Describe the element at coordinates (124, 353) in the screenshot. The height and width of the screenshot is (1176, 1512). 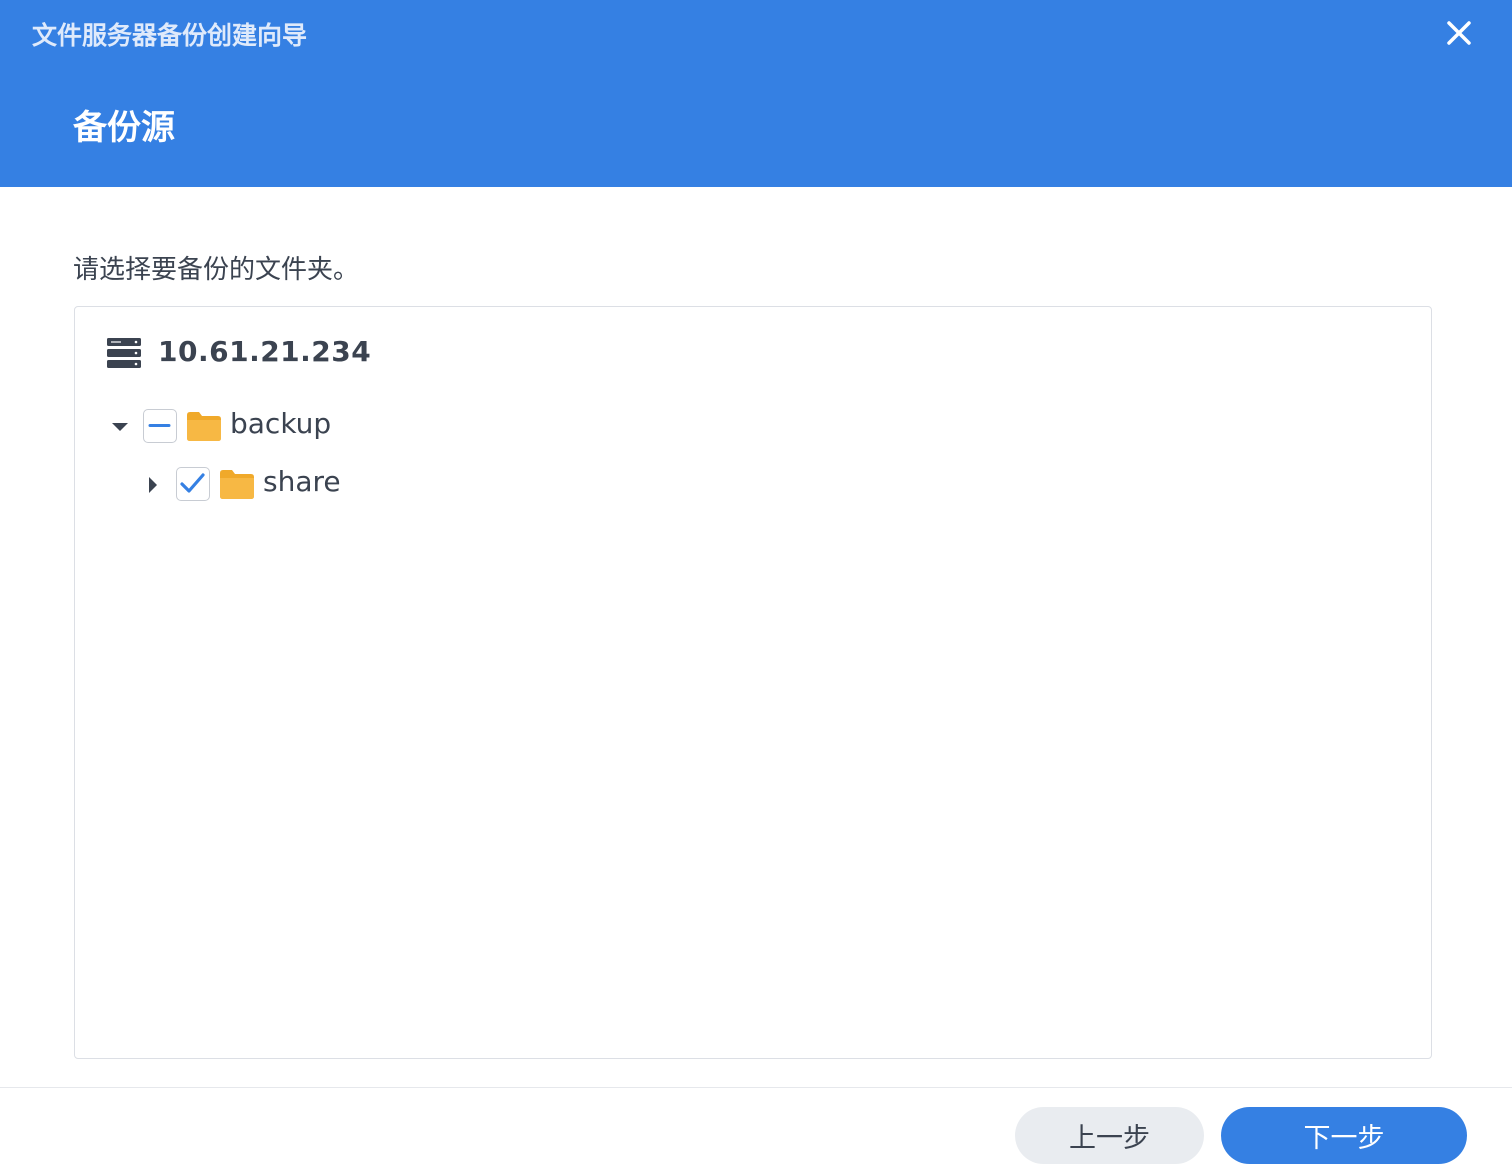
I see `server-icon` at that location.